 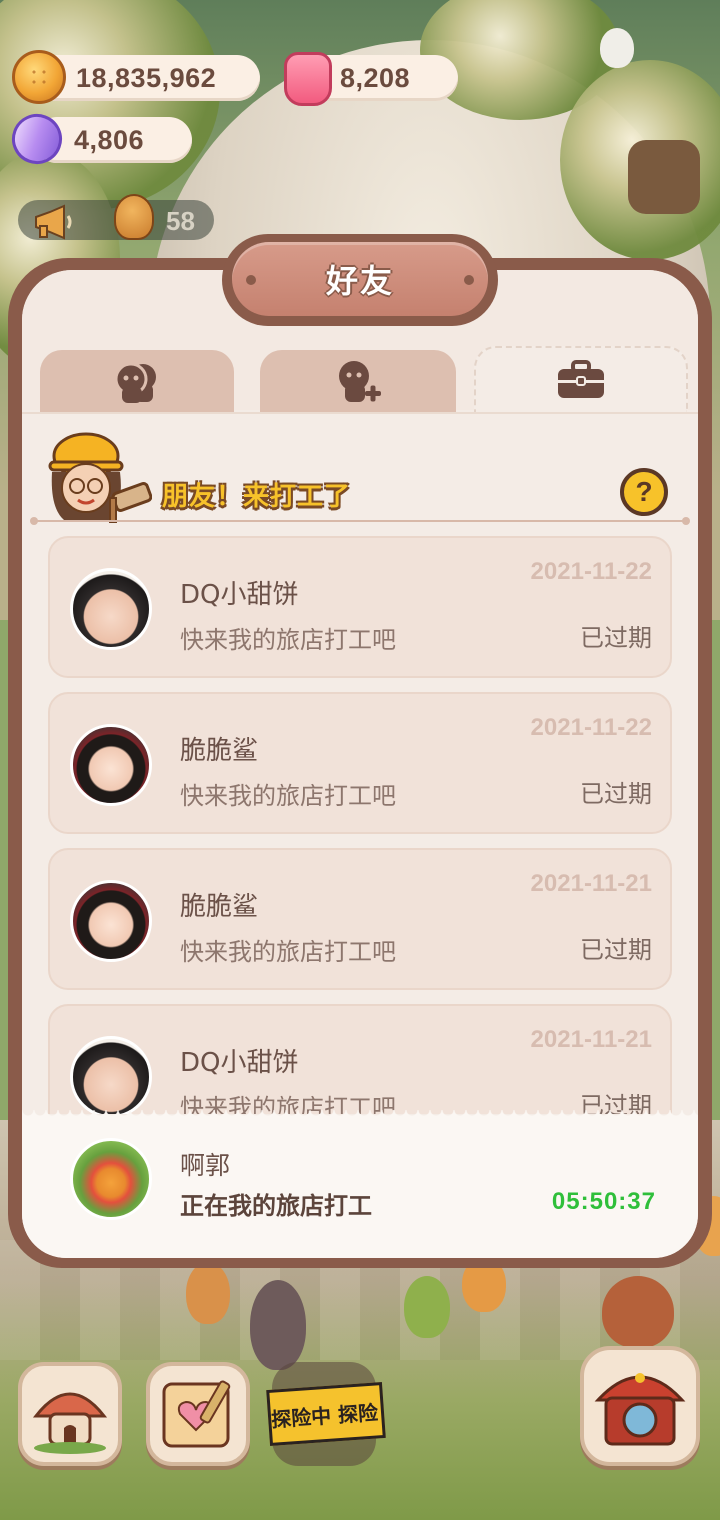 I want to click on diary-button, so click(x=198, y=1414).